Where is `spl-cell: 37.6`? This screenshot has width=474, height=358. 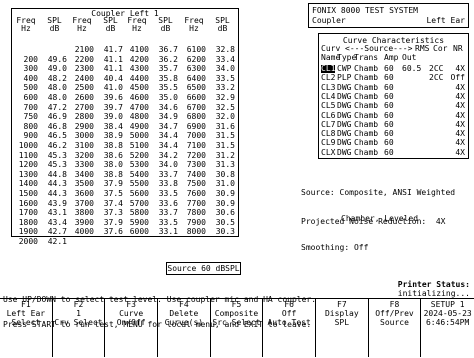
spl-cell: 37.6 is located at coordinates (113, 232).